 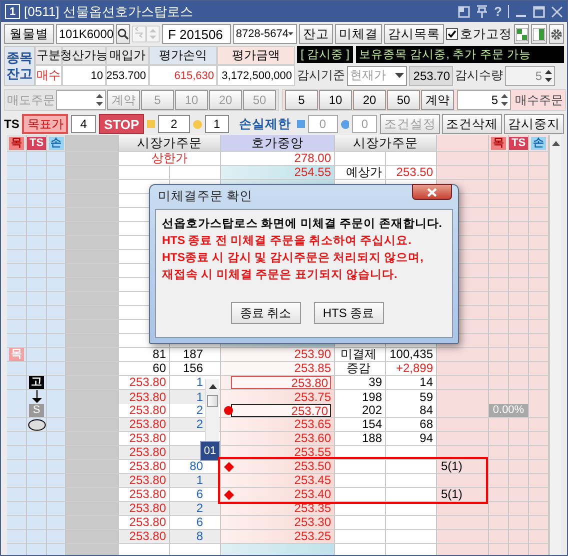 What do you see at coordinates (196, 34) in the screenshot?
I see `name-field: F 201506` at bounding box center [196, 34].